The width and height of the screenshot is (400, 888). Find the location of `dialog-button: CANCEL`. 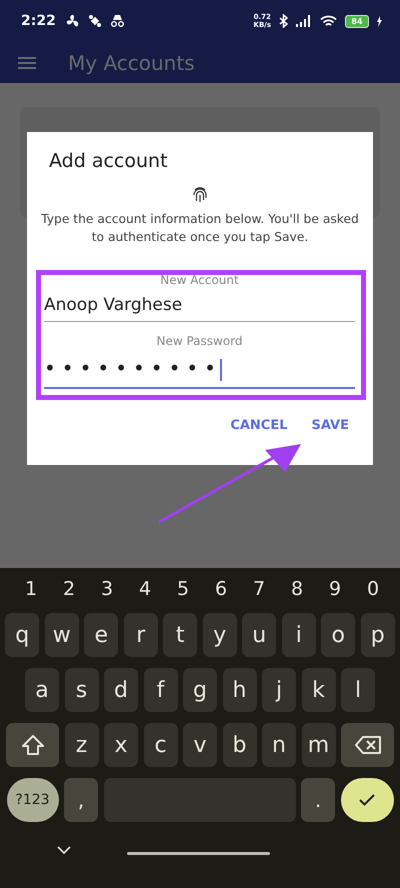

dialog-button: CANCEL is located at coordinates (259, 425).